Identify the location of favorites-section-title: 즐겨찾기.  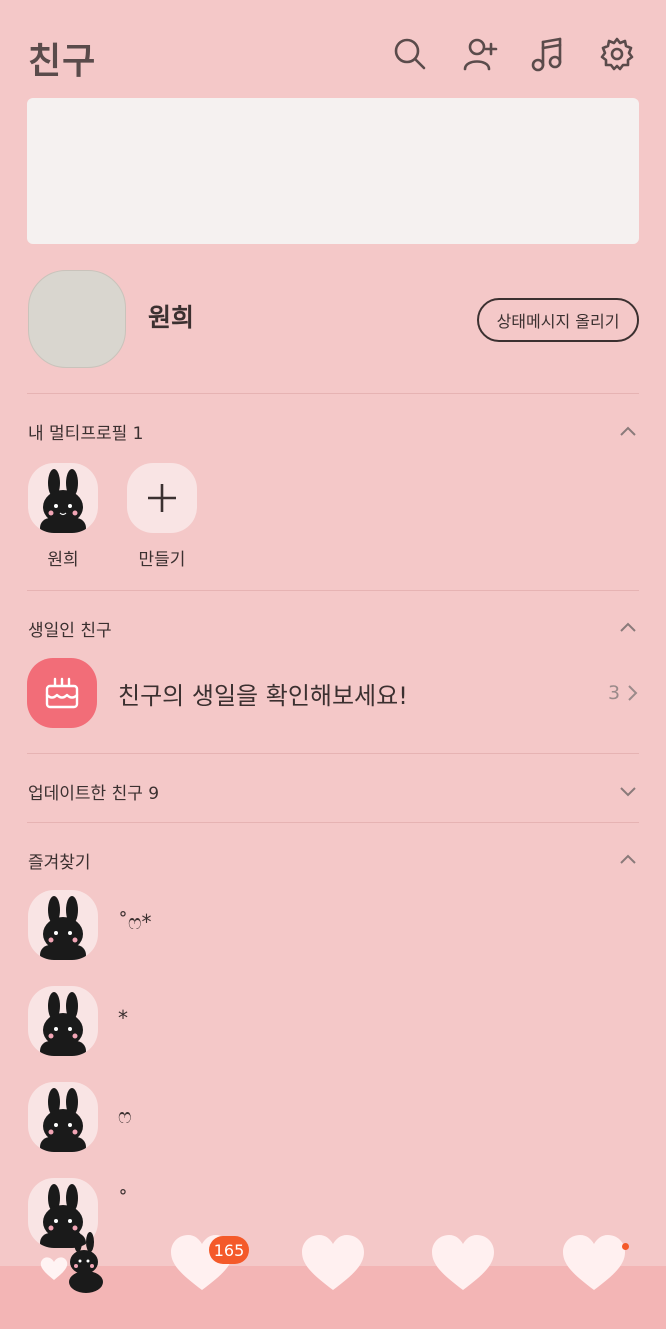
(59, 863).